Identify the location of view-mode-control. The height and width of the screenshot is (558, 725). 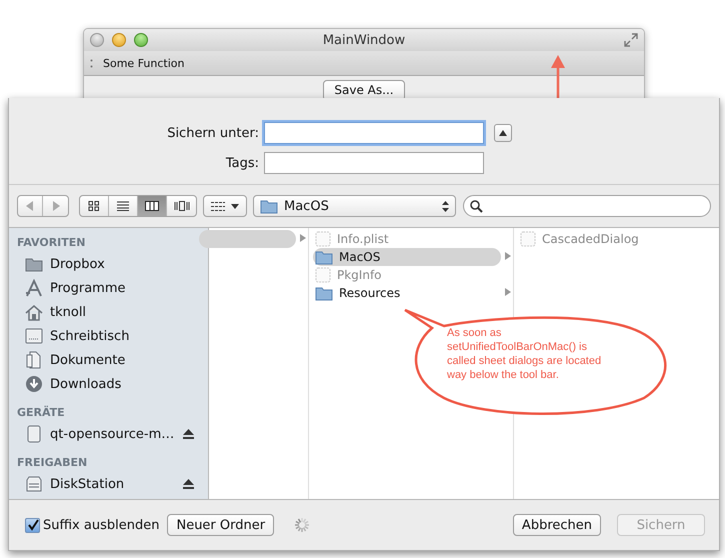
(138, 206).